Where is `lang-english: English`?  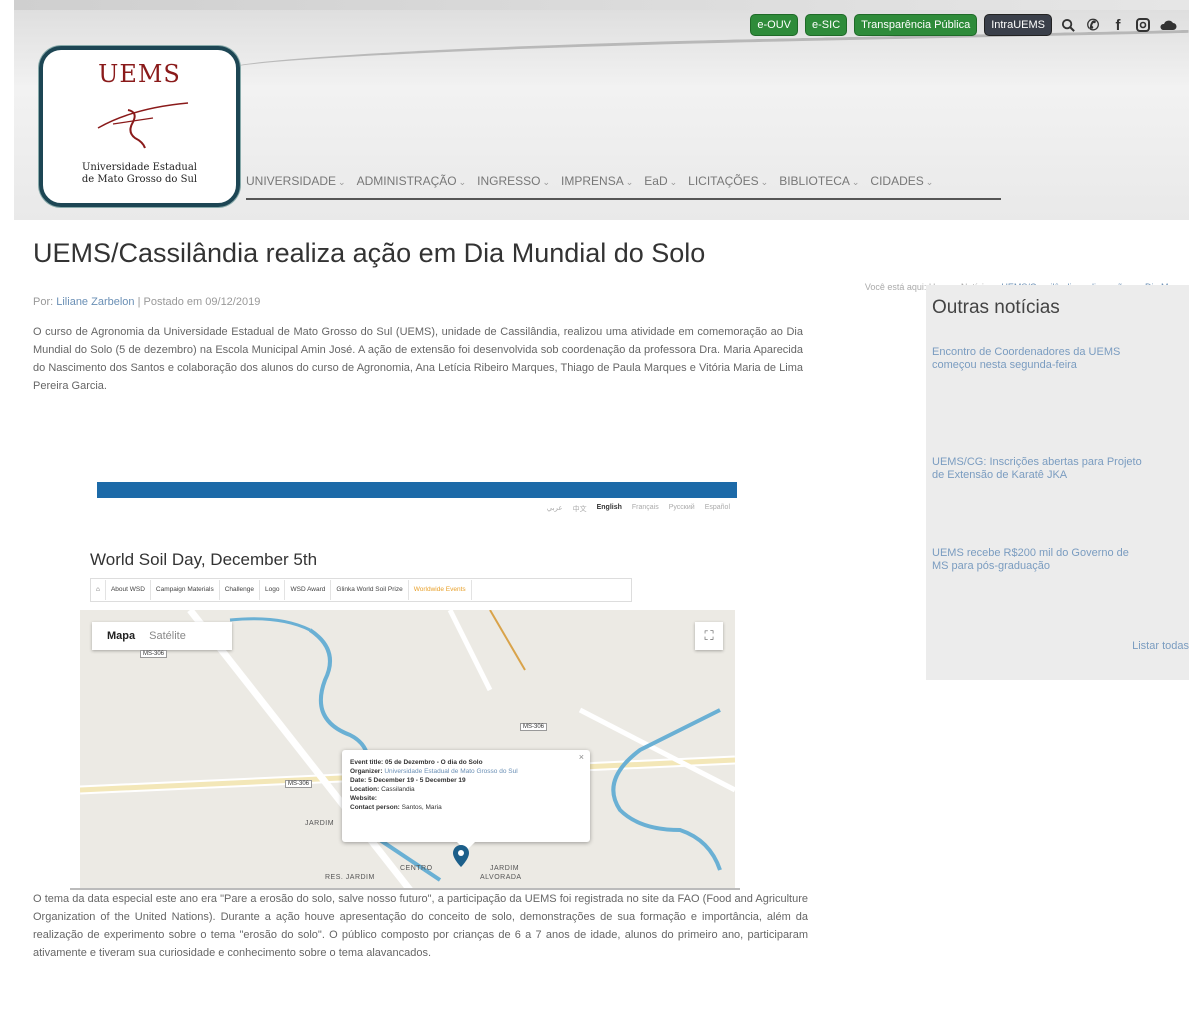 lang-english: English is located at coordinates (609, 507).